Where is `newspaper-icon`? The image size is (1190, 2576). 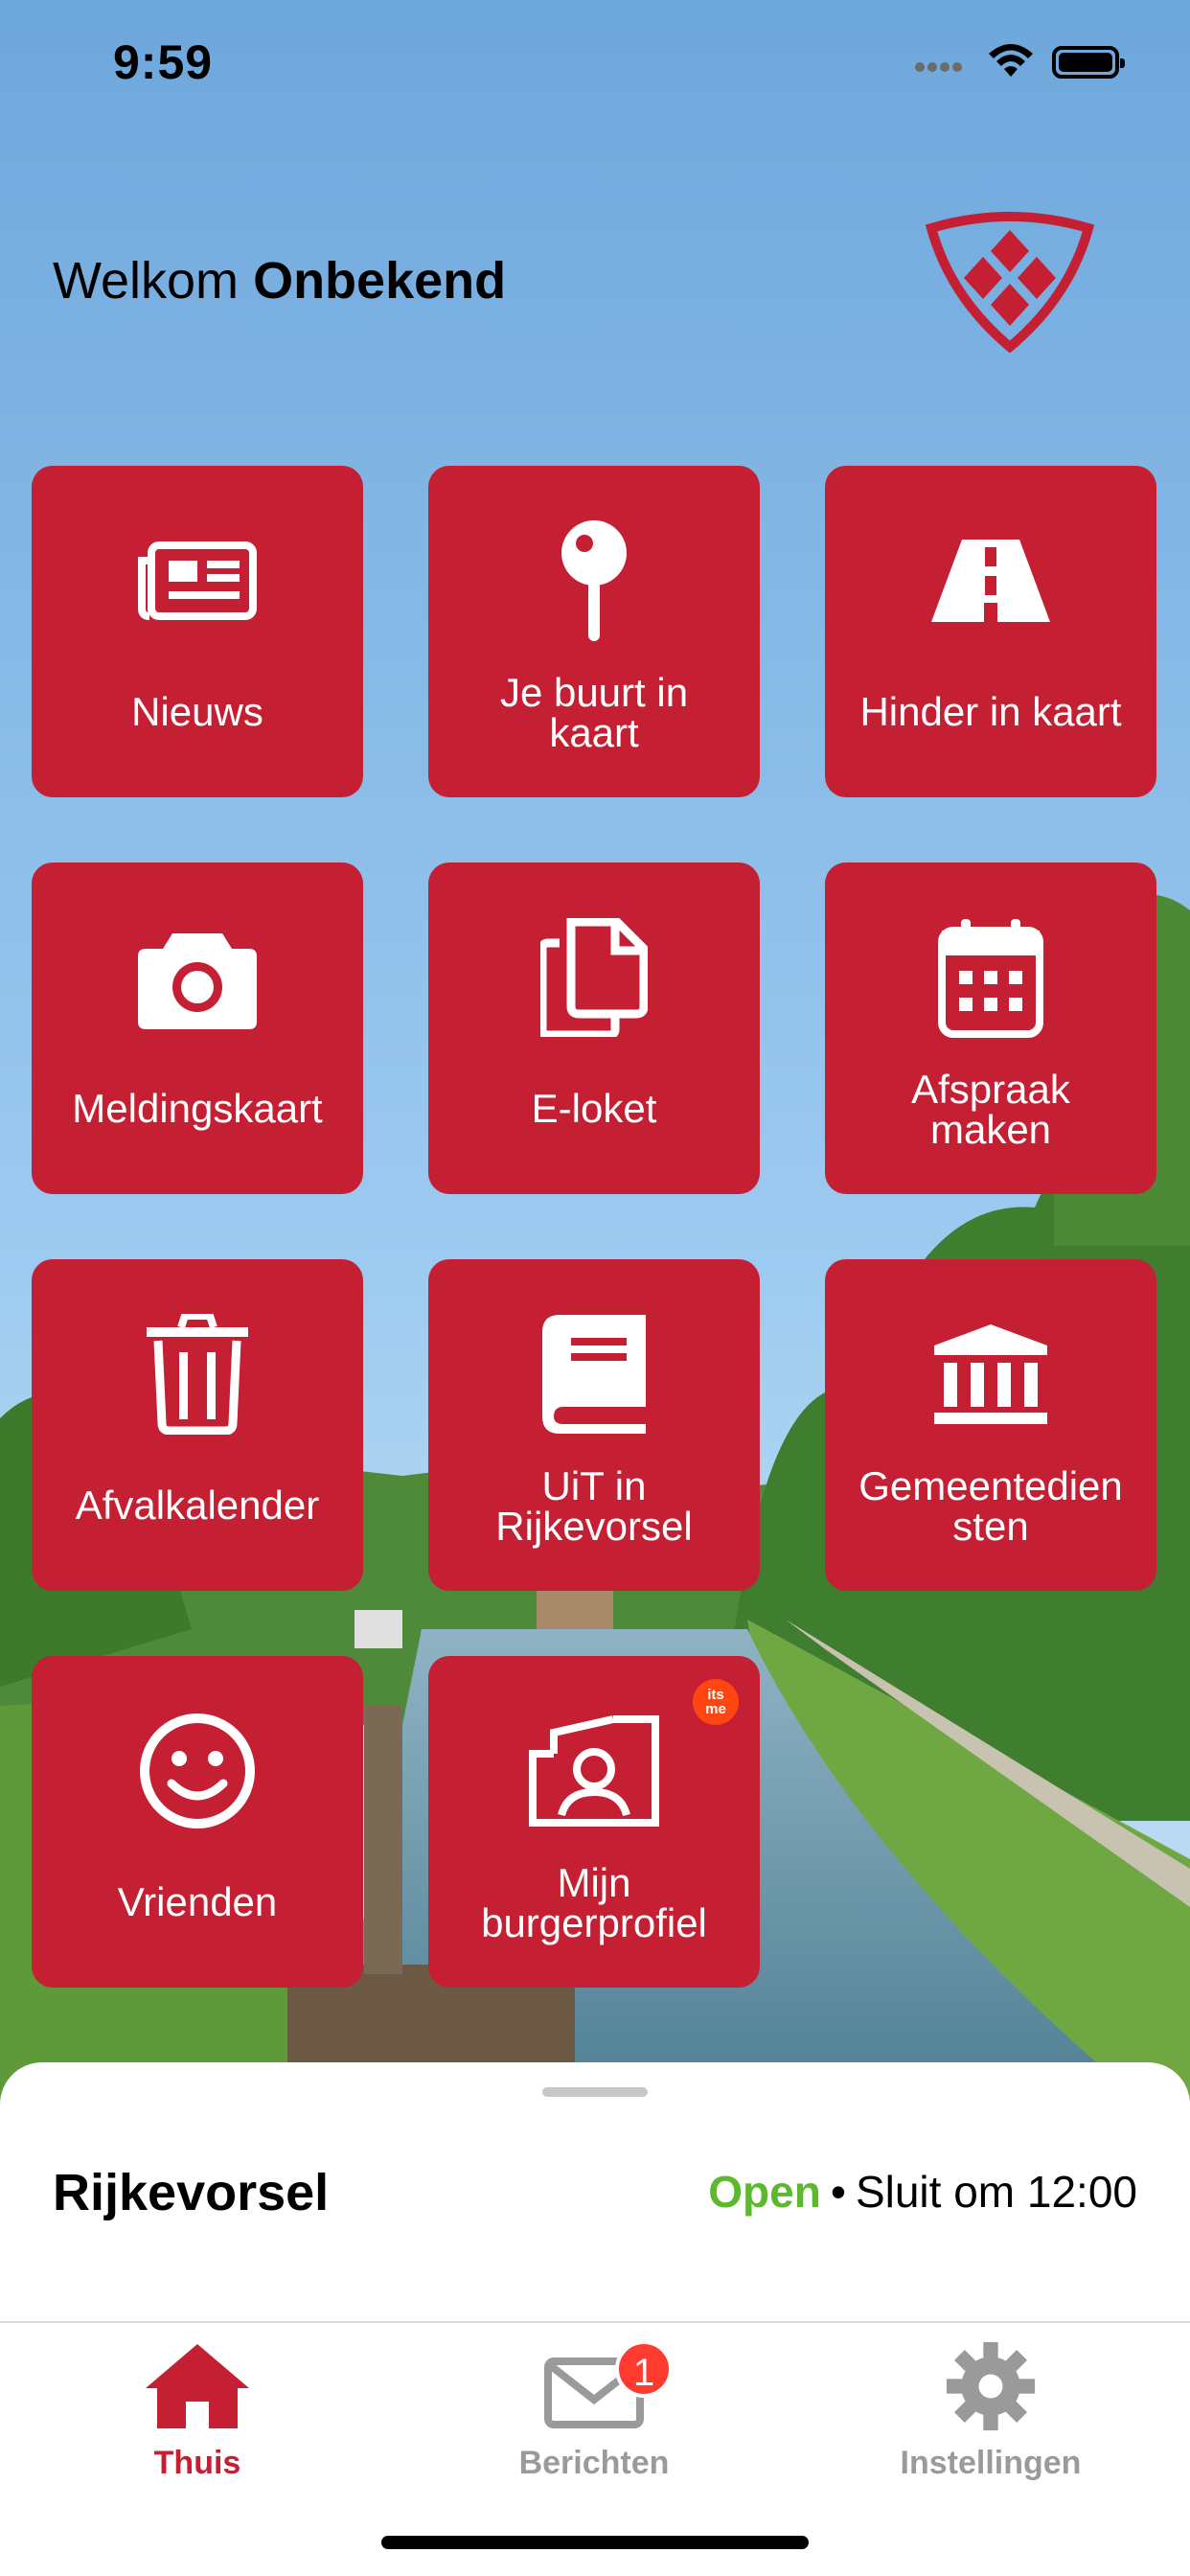 newspaper-icon is located at coordinates (198, 580).